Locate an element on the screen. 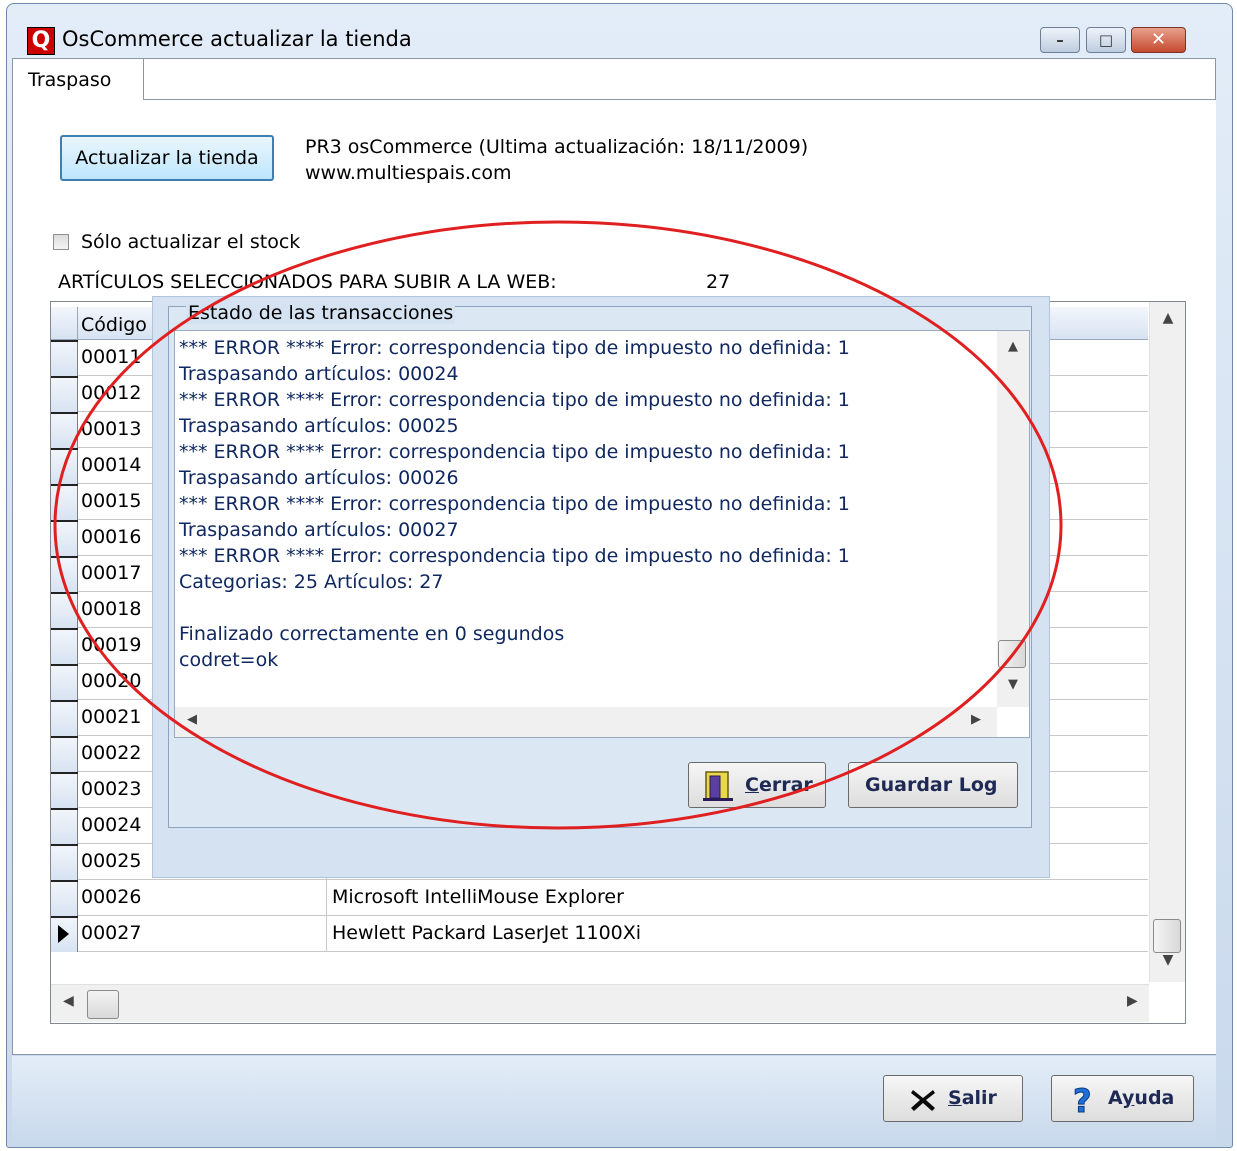  row-code: 00023 is located at coordinates (111, 789).